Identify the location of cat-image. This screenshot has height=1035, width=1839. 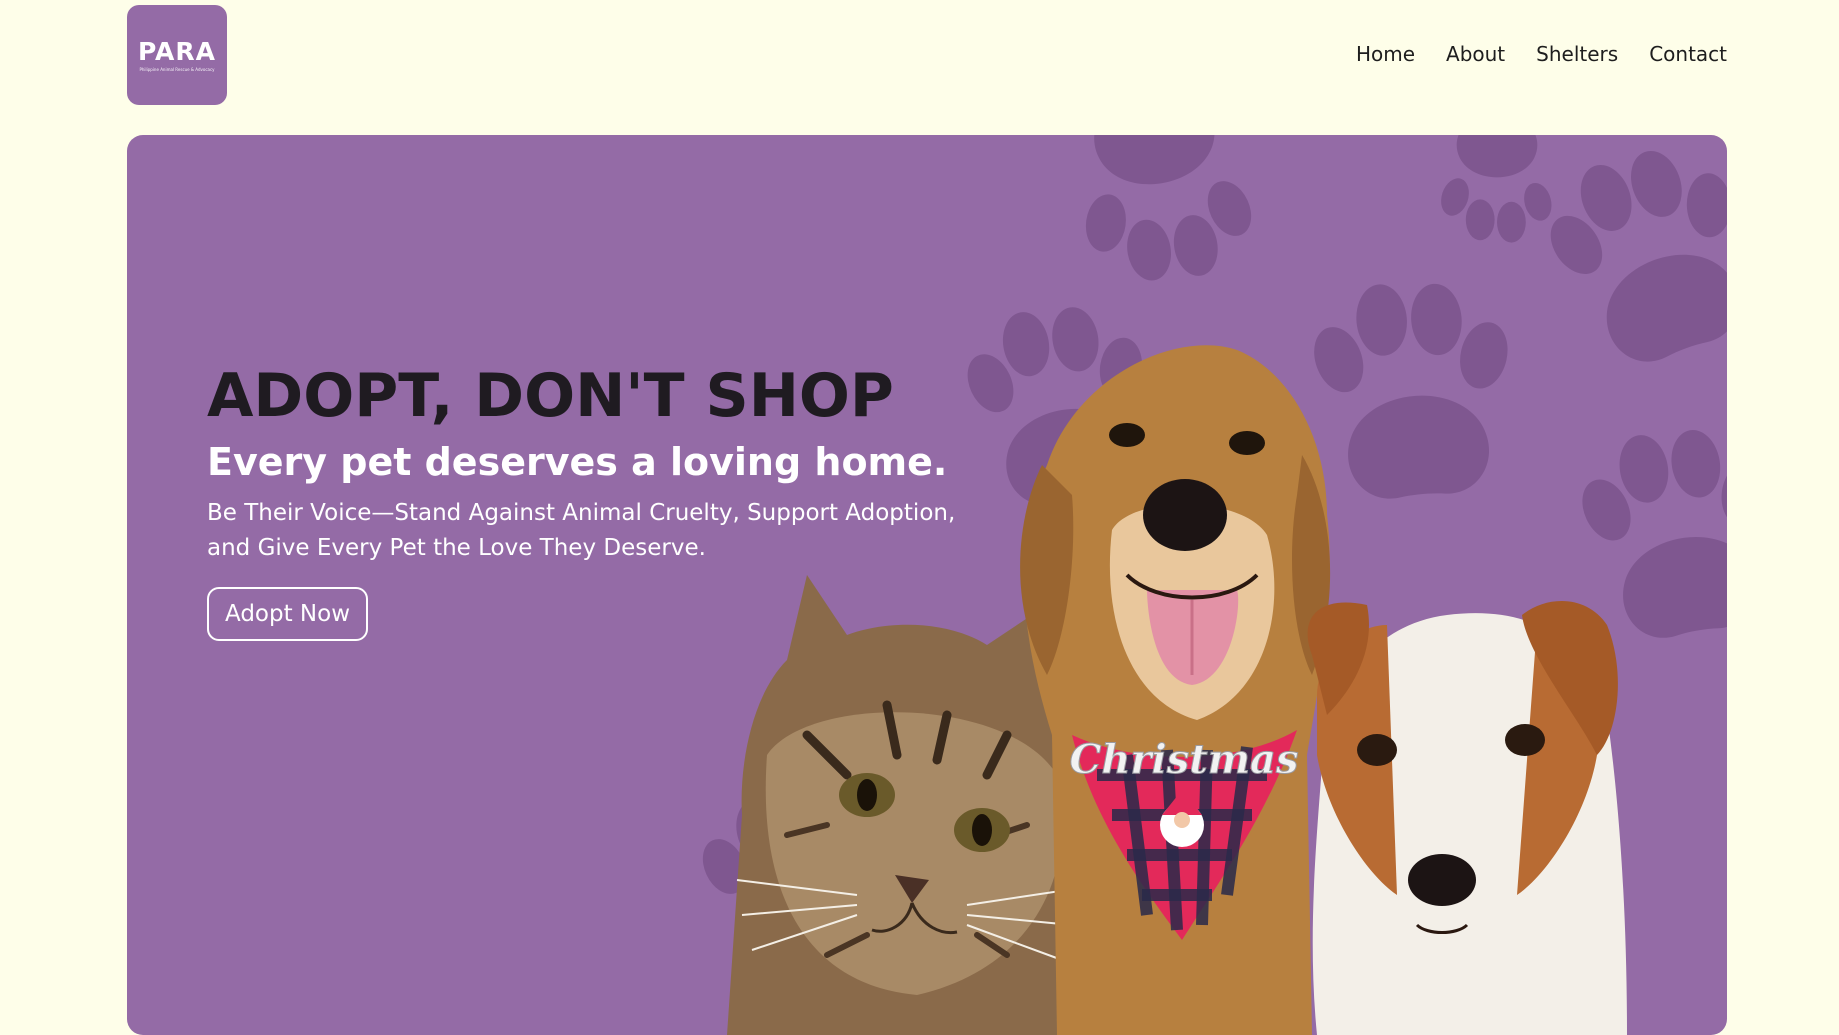
(904, 805).